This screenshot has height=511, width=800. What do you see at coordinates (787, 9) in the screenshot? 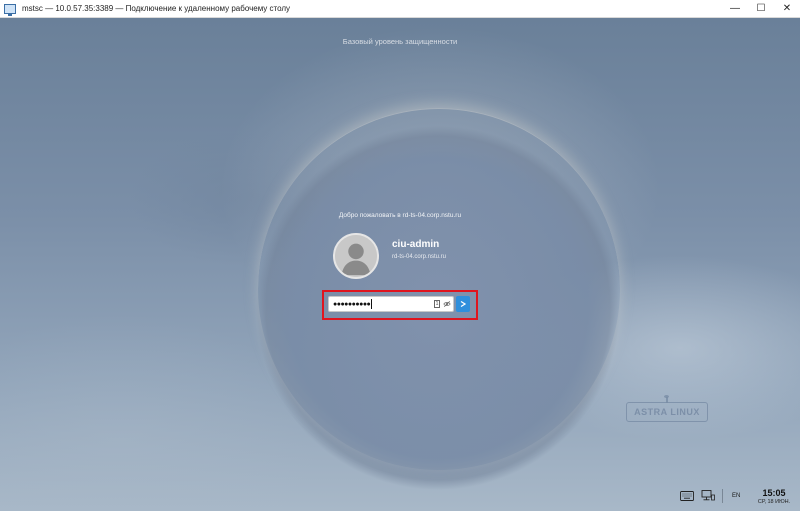
I see `close-button: ✕` at bounding box center [787, 9].